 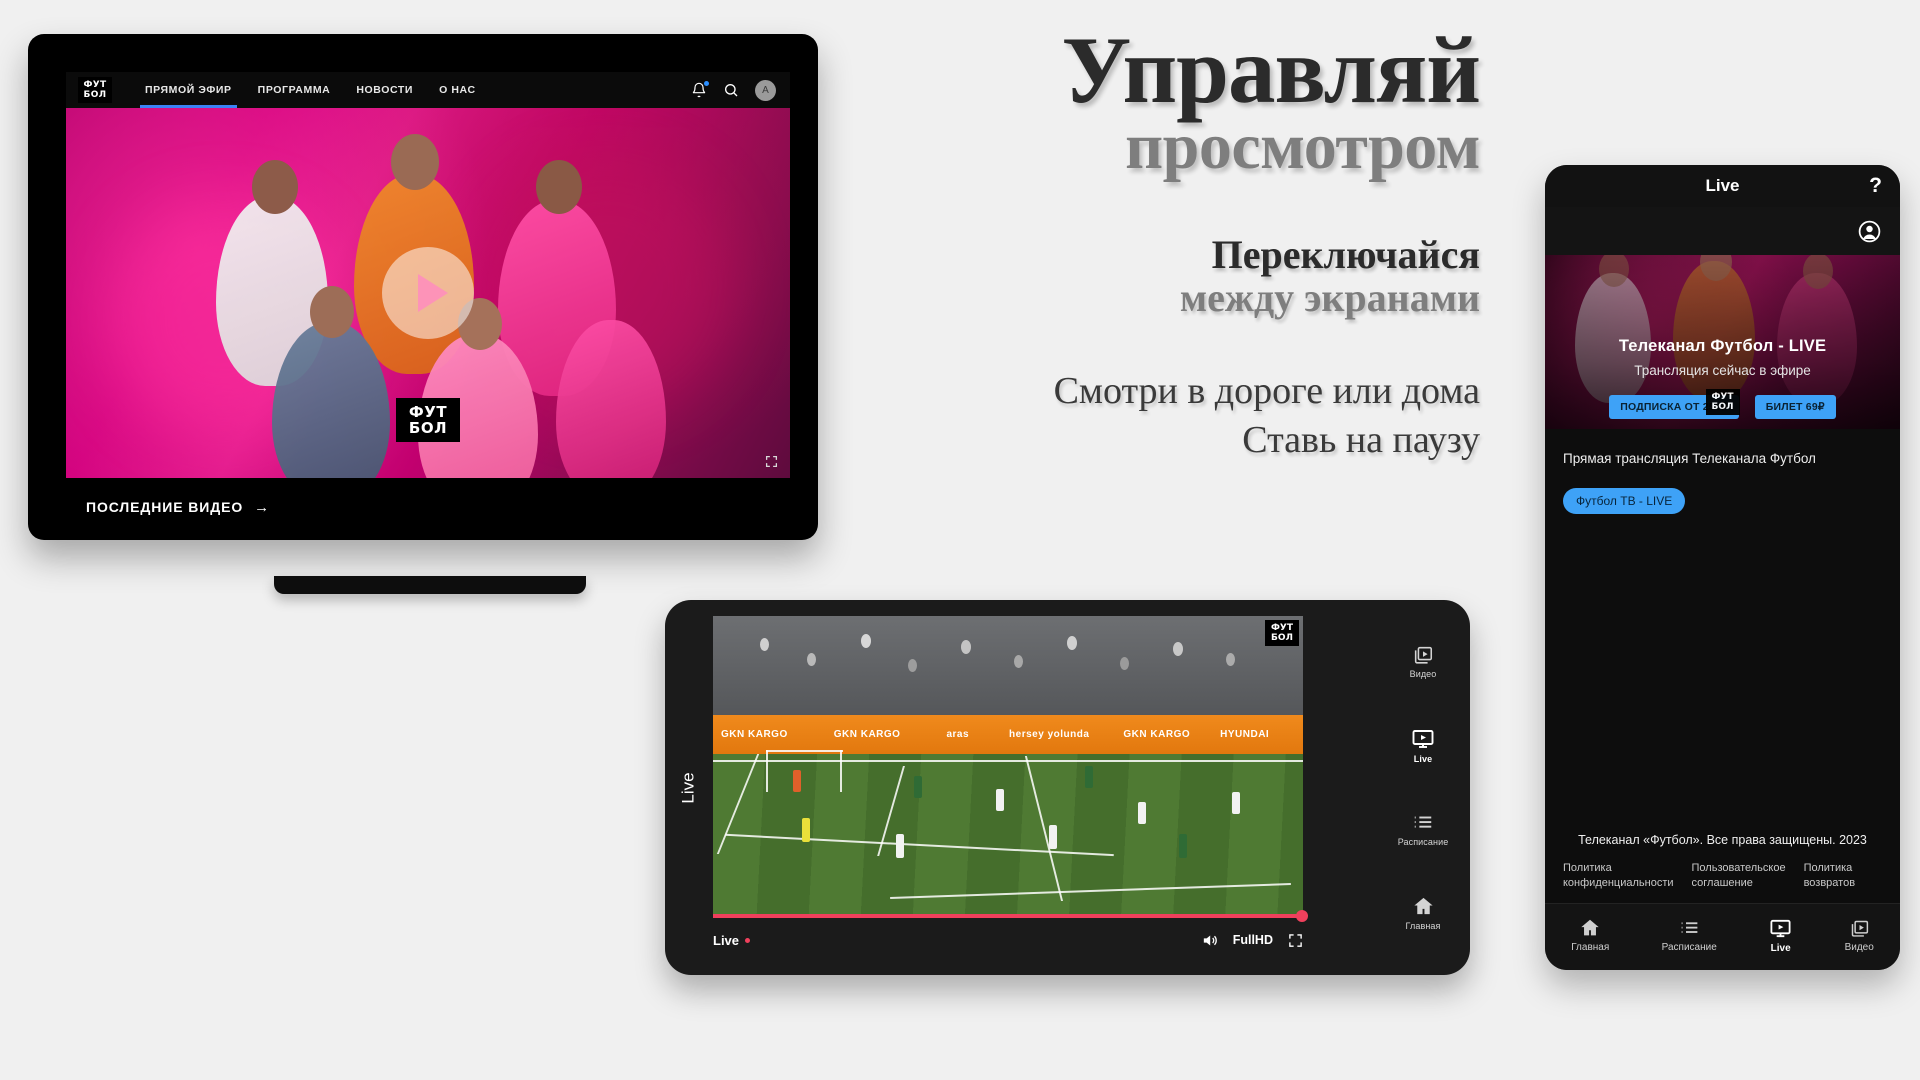 What do you see at coordinates (1245, 734) in the screenshot?
I see `board-text: HYUNDAI` at bounding box center [1245, 734].